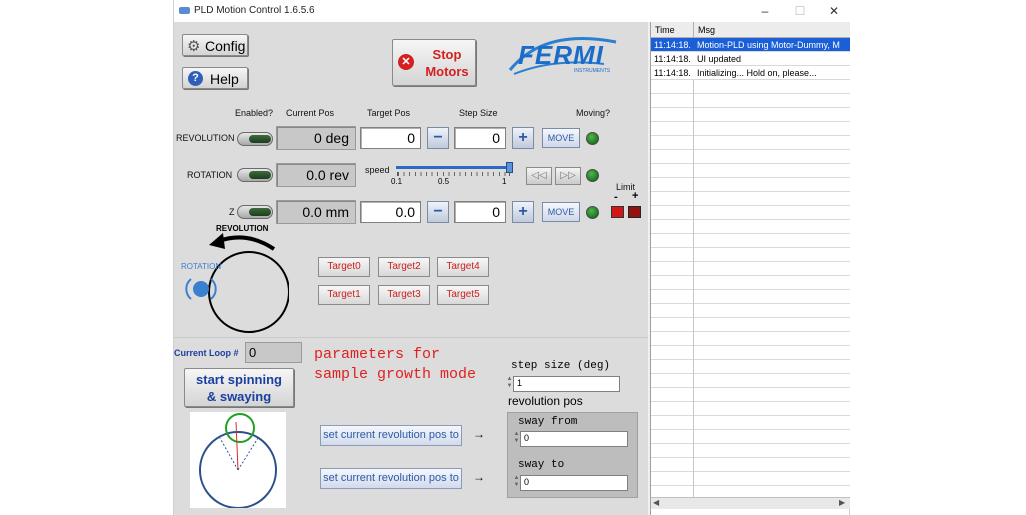 The width and height of the screenshot is (1026, 515). Describe the element at coordinates (389, 113) in the screenshot. I see `target-pos-header: Target Pos` at that location.